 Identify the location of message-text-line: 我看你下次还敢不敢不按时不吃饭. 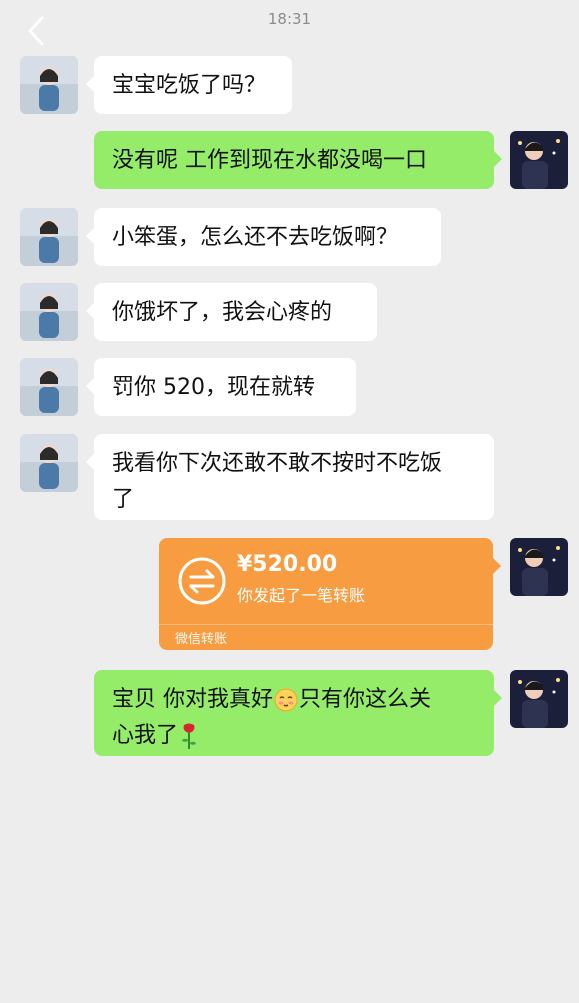
(277, 463).